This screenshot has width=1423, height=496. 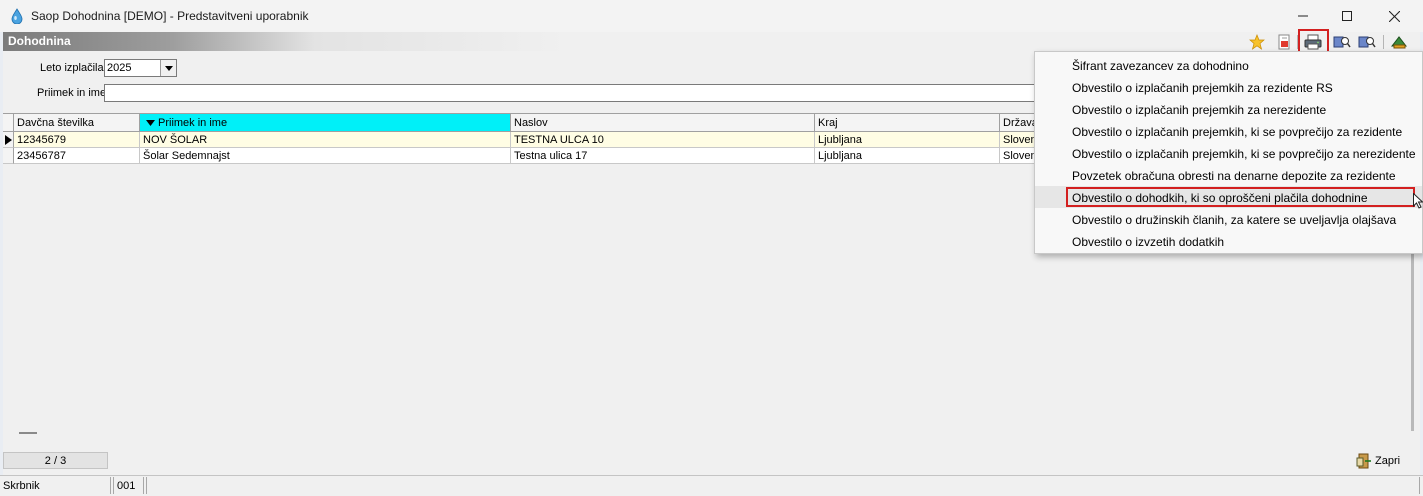 What do you see at coordinates (1342, 41) in the screenshot?
I see `search-person-icon` at bounding box center [1342, 41].